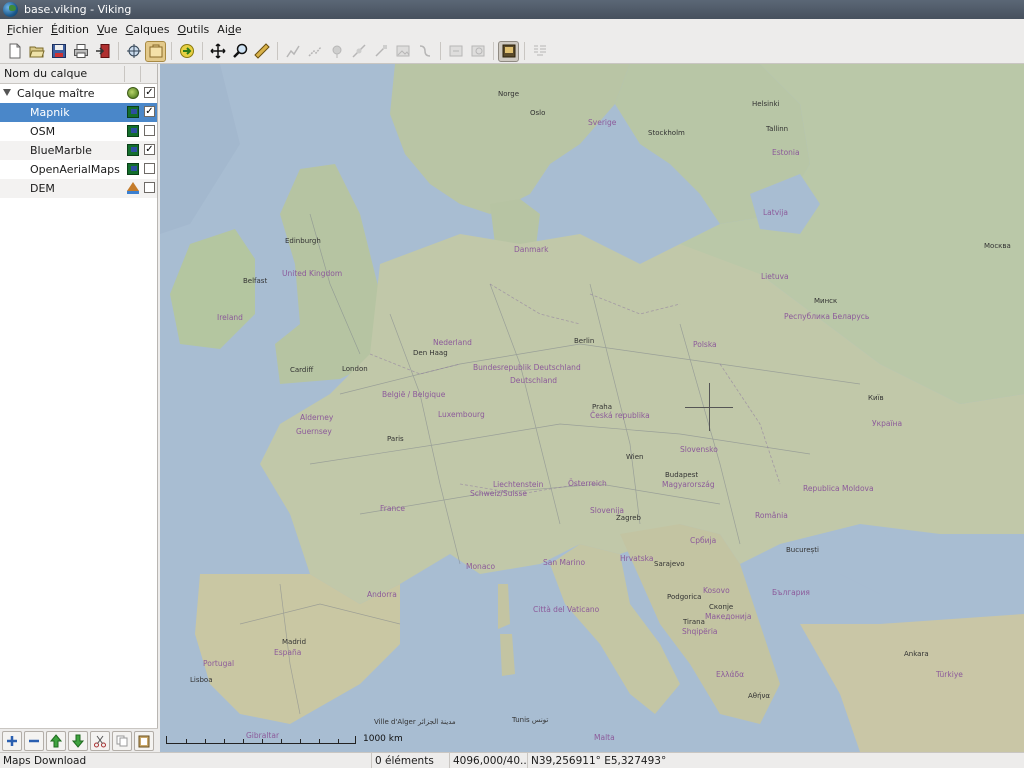  I want to click on map-label-praha: Praha, so click(602, 407).